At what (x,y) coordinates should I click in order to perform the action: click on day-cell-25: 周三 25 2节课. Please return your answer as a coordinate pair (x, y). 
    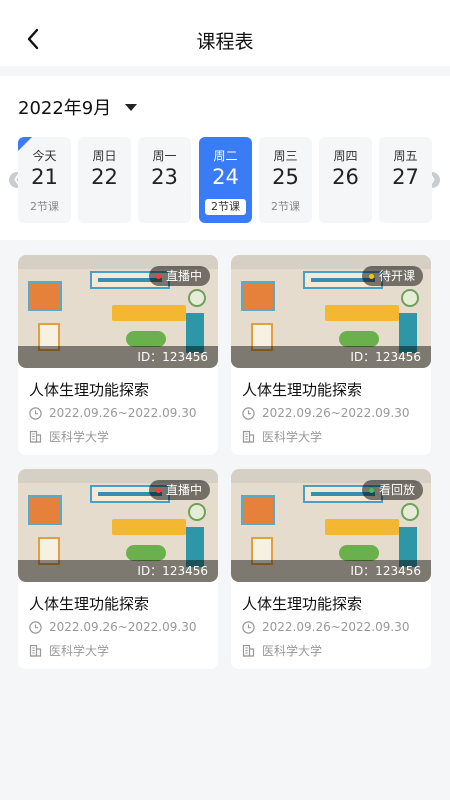
    Looking at the image, I should click on (285, 180).